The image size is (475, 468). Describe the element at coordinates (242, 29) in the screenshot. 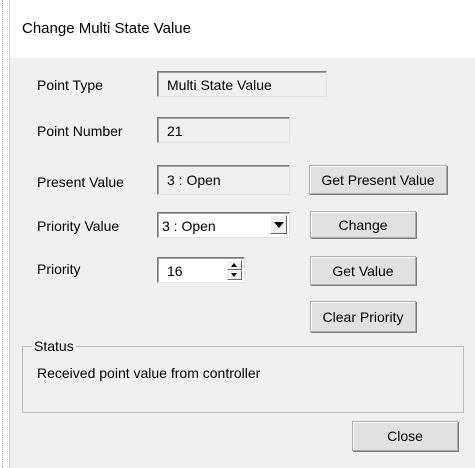

I see `title-bar: Change Multi State Value` at that location.